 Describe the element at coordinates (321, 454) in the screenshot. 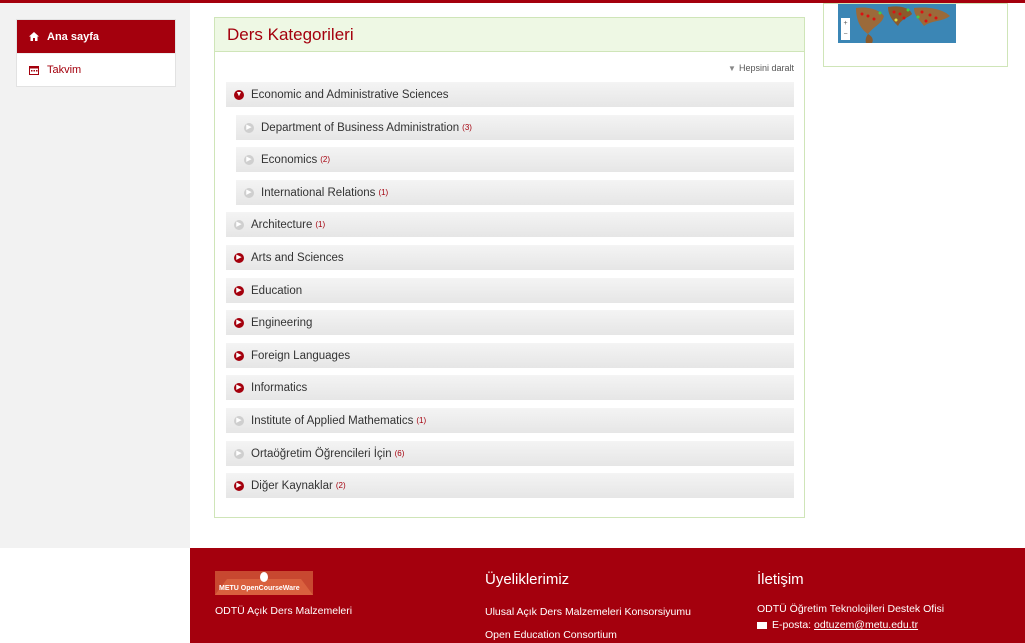

I see `category-label: Ortaöğretim Öğrencileri İçin` at that location.